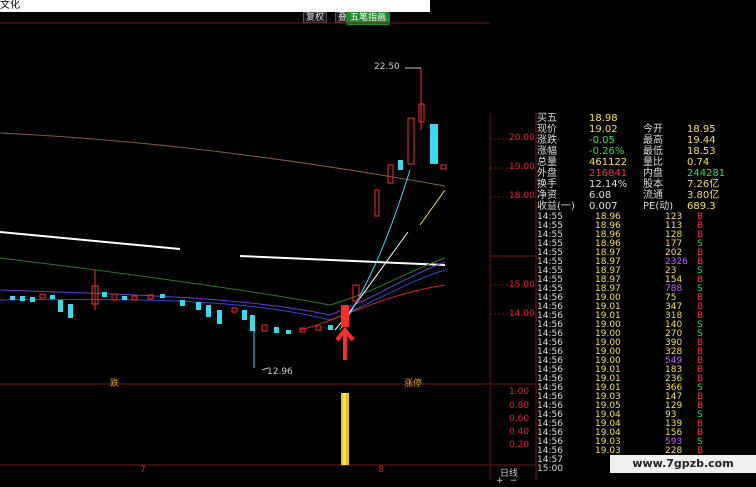 The height and width of the screenshot is (487, 756). Describe the element at coordinates (642, 334) in the screenshot. I see `trade-row: 14:56 19.00 270 S` at that location.